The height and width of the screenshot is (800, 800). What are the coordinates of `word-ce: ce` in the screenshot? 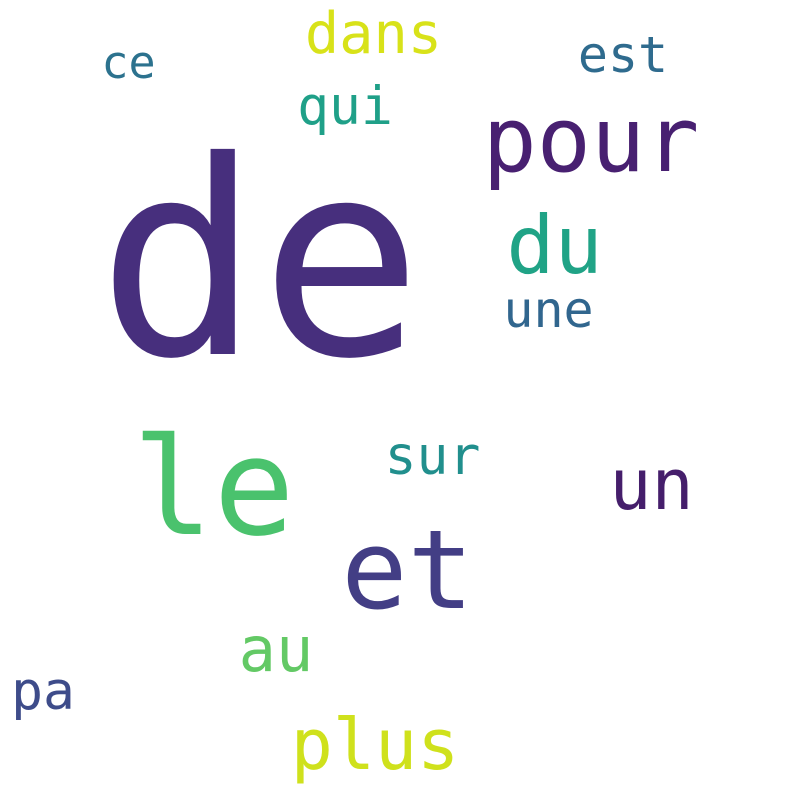 It's located at (128, 62).